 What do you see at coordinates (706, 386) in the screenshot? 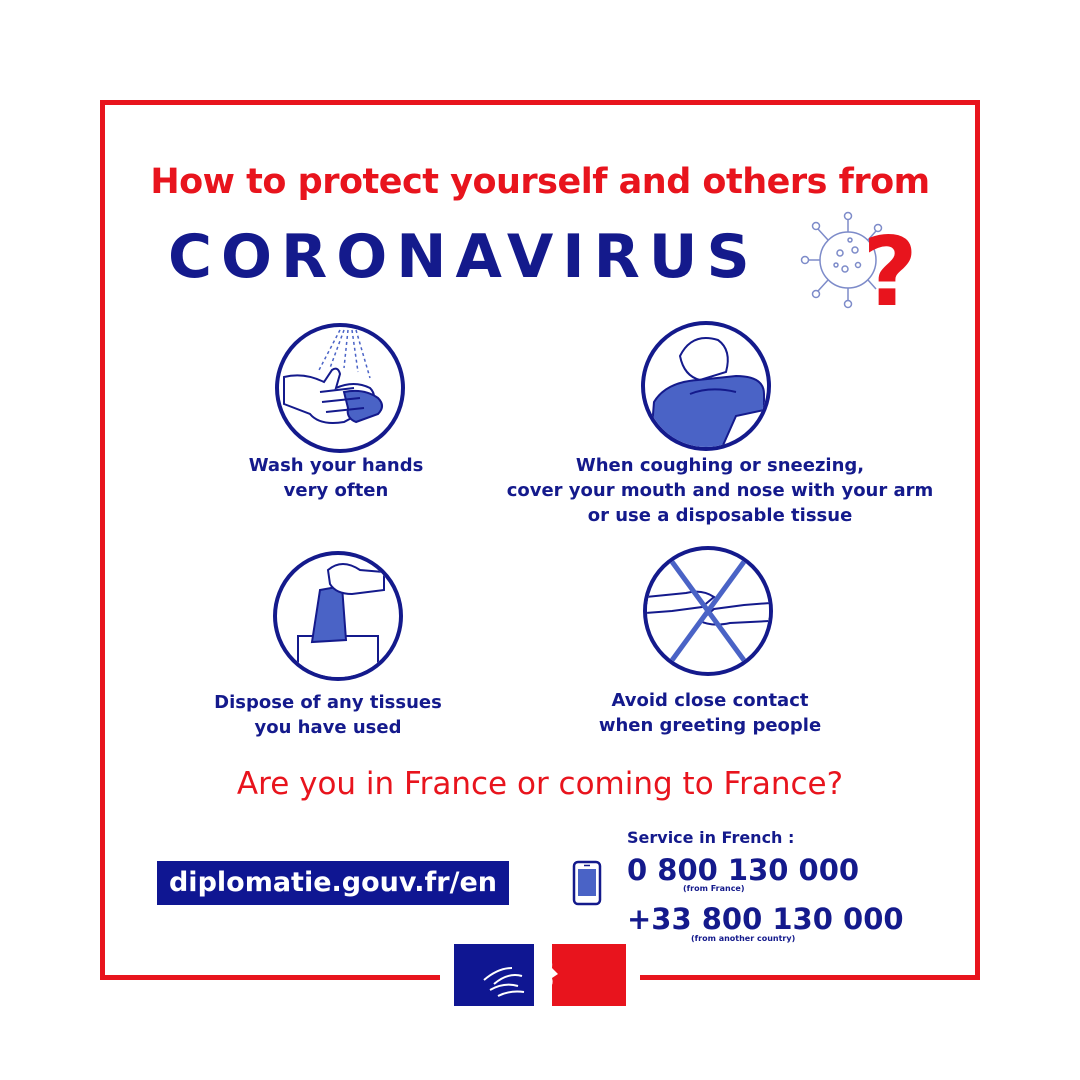
I see `cough-into-elbow-icon` at bounding box center [706, 386].